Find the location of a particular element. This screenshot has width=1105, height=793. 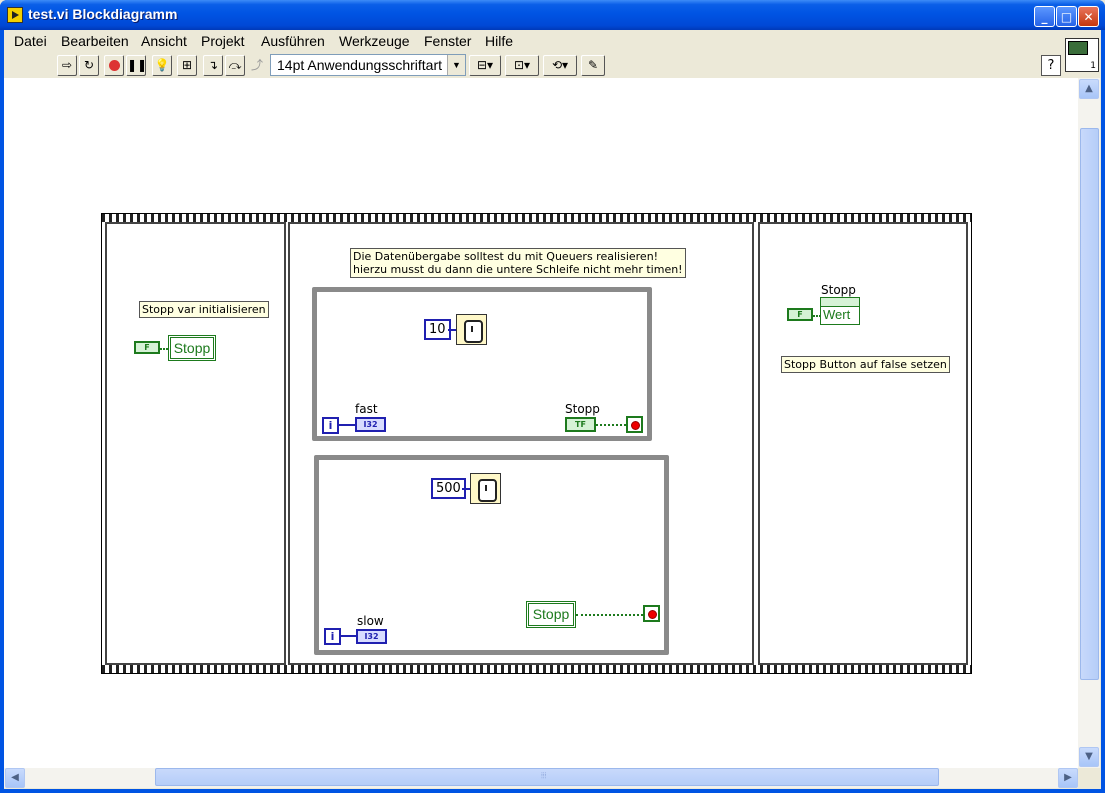

wait-constant-10: 10 is located at coordinates (437, 329).